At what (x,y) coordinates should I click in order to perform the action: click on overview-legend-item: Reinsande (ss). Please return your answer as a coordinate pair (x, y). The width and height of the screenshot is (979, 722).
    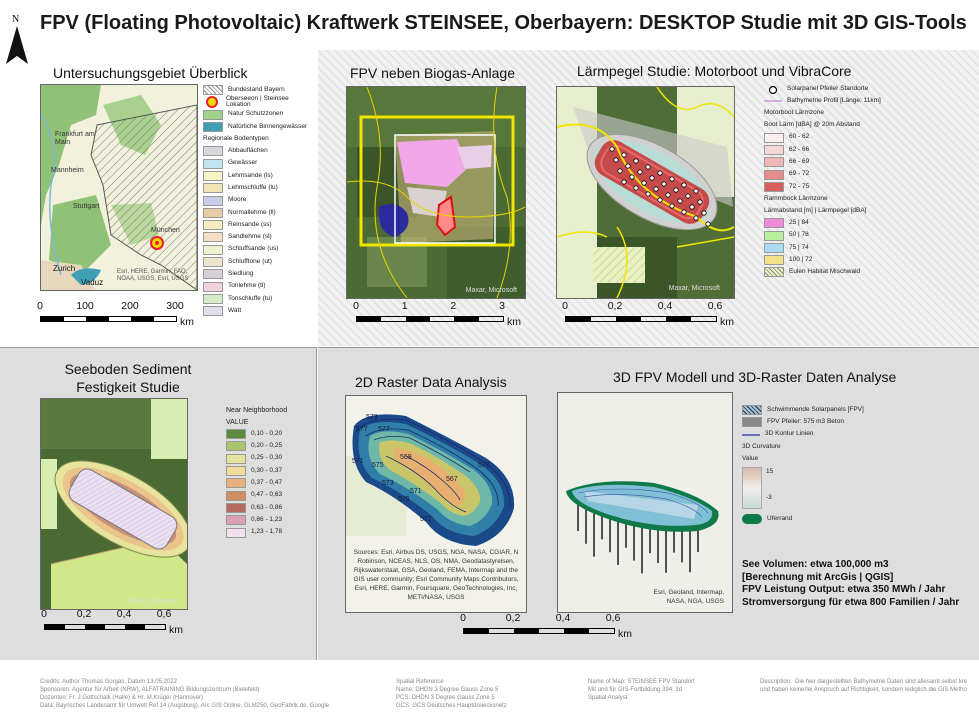
    Looking at the image, I should click on (259, 225).